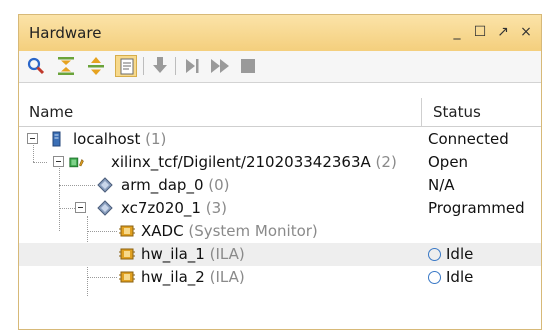 The height and width of the screenshot is (335, 548). Describe the element at coordinates (457, 112) in the screenshot. I see `column-status-header: Status` at that location.